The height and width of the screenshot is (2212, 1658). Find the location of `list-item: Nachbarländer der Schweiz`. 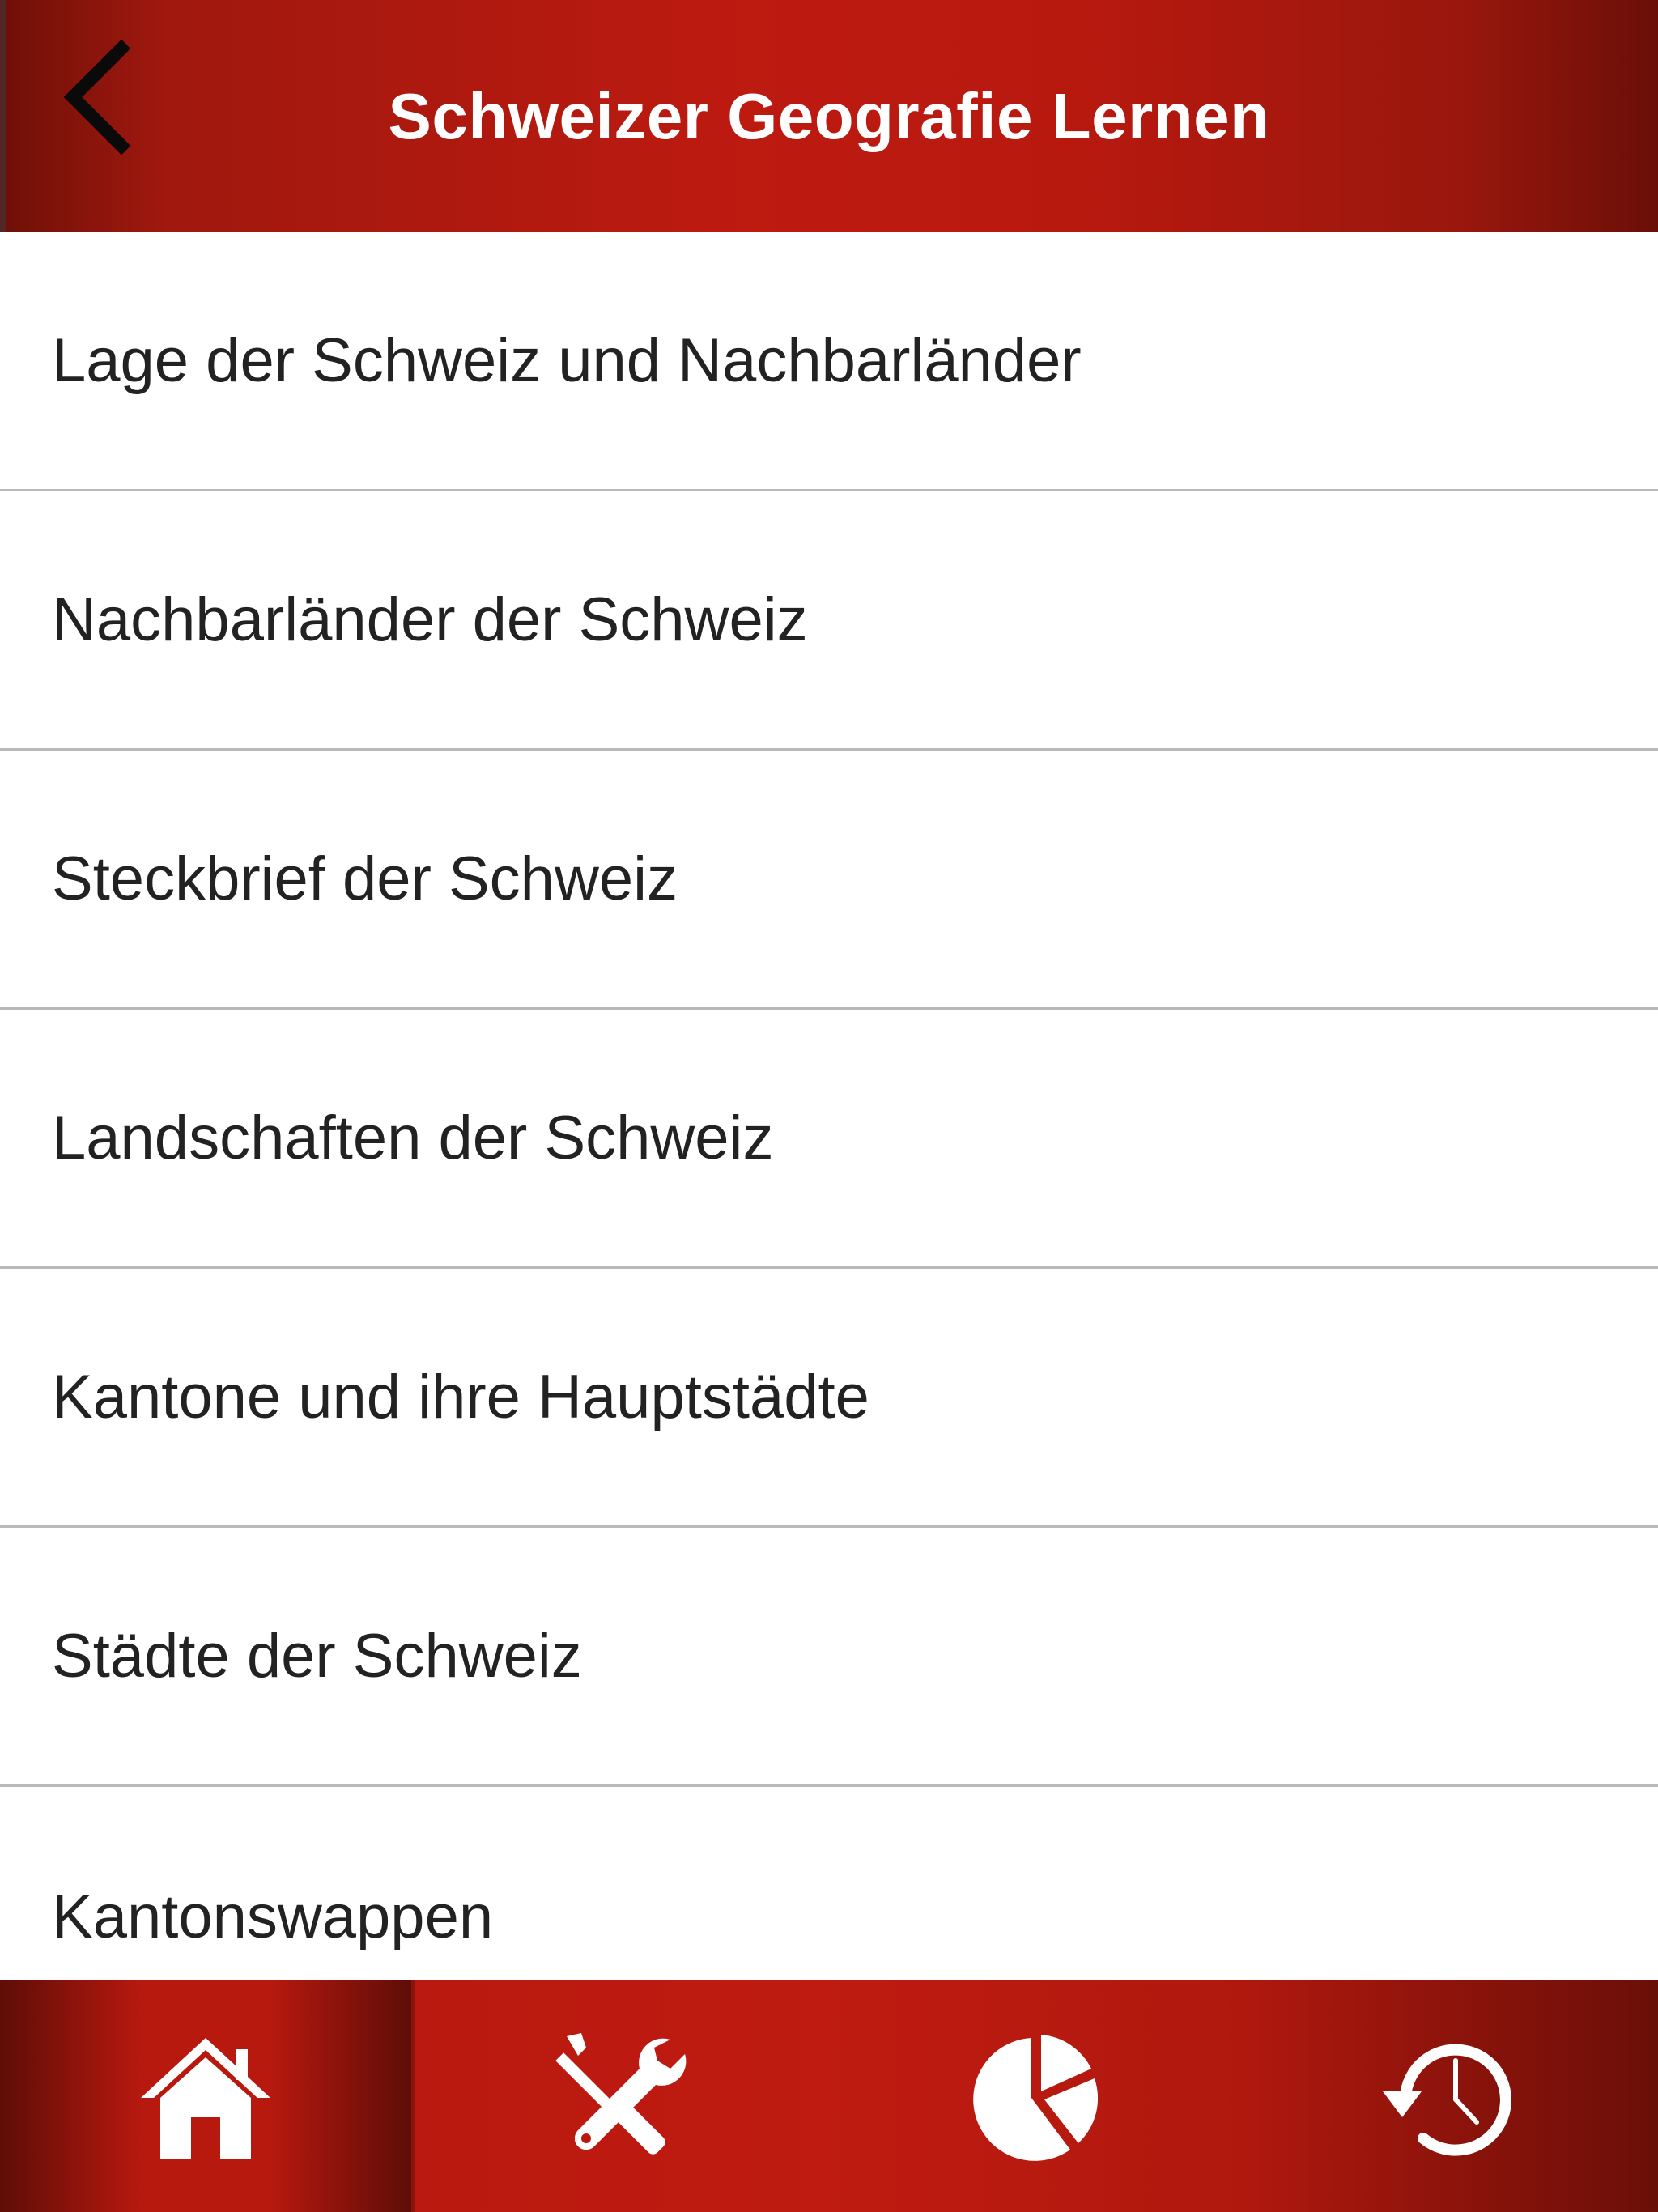

list-item: Nachbarländer der Schweiz is located at coordinates (829, 621).